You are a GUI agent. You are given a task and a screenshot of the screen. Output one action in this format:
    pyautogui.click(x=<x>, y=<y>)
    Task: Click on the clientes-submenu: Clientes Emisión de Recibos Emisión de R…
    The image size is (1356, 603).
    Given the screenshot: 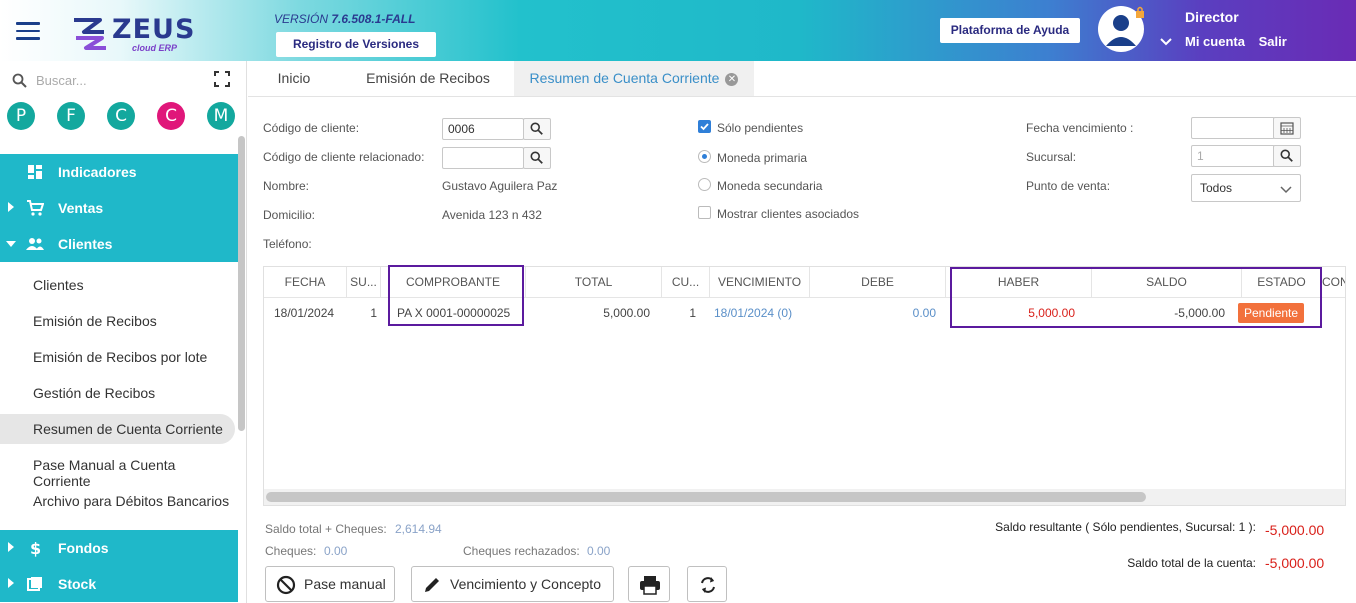 What is the action you would take?
    pyautogui.click(x=119, y=394)
    